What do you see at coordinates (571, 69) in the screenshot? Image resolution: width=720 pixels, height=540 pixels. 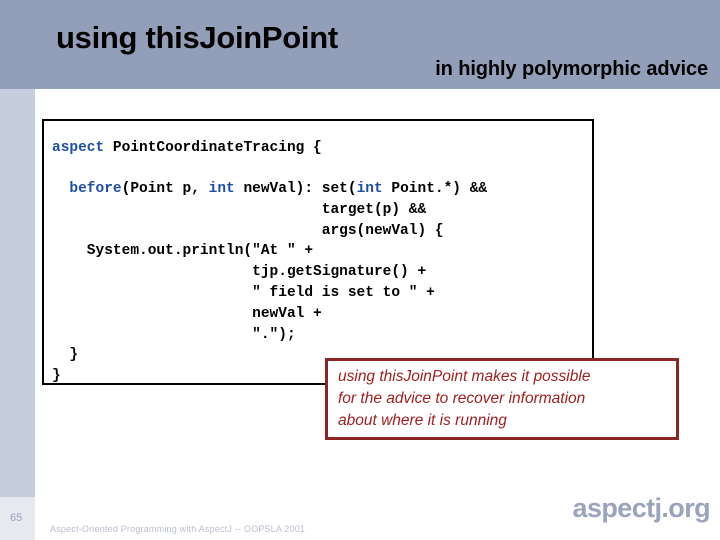 I see `page-subtitle: in highly polymorphic advice` at bounding box center [571, 69].